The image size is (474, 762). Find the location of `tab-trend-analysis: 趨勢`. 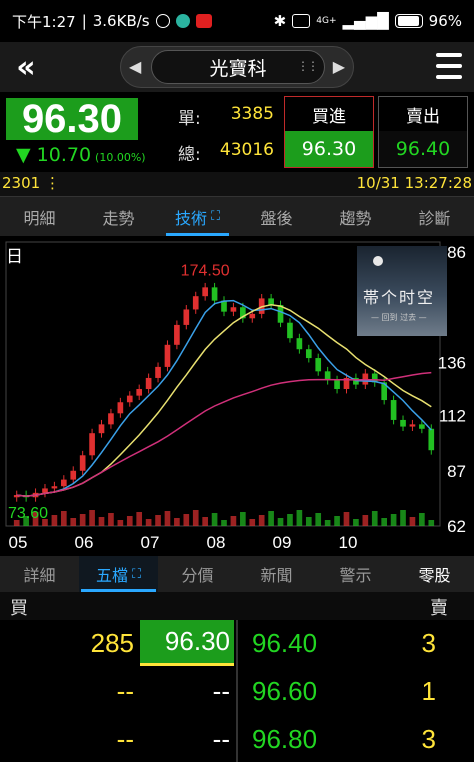

tab-trend-analysis: 趨勢 is located at coordinates (355, 216).